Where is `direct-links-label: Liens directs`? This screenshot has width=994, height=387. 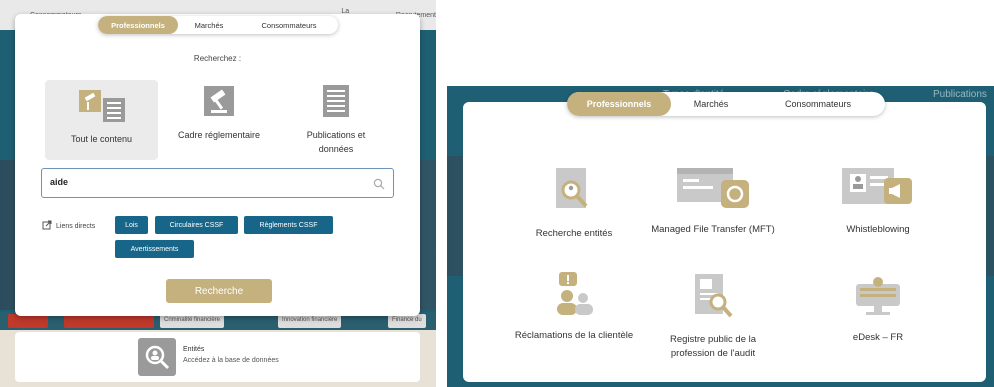 direct-links-label: Liens directs is located at coordinates (68, 226).